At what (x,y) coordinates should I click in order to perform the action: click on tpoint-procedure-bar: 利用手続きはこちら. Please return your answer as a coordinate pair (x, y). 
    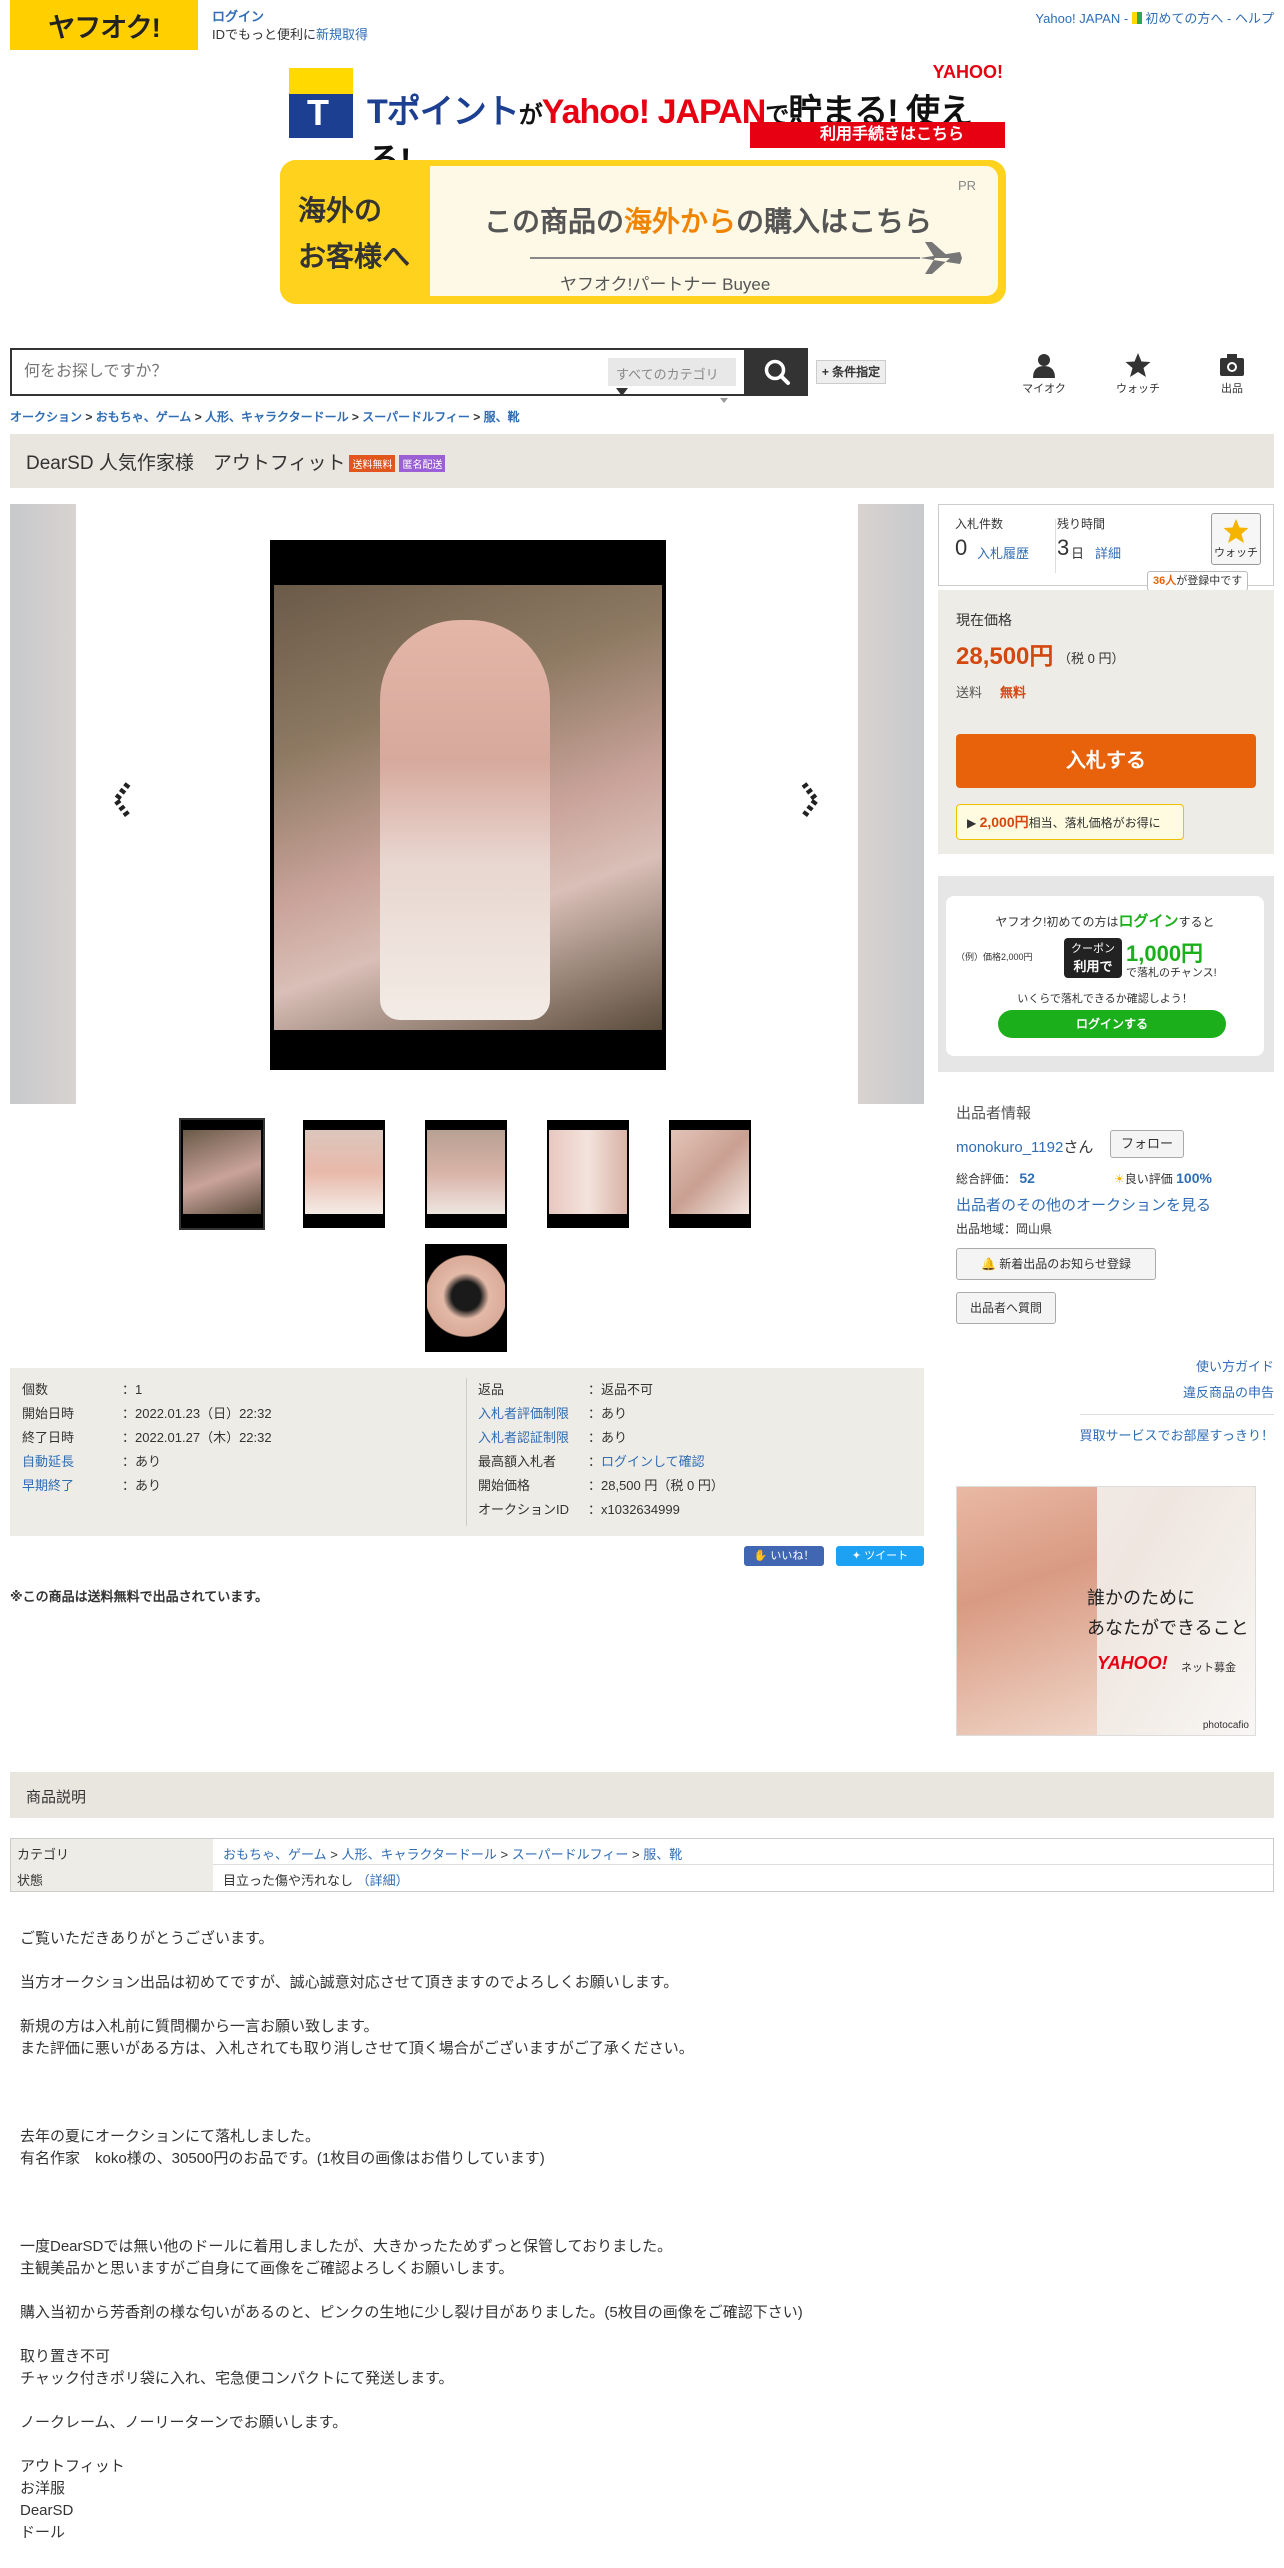
    Looking at the image, I should click on (877, 135).